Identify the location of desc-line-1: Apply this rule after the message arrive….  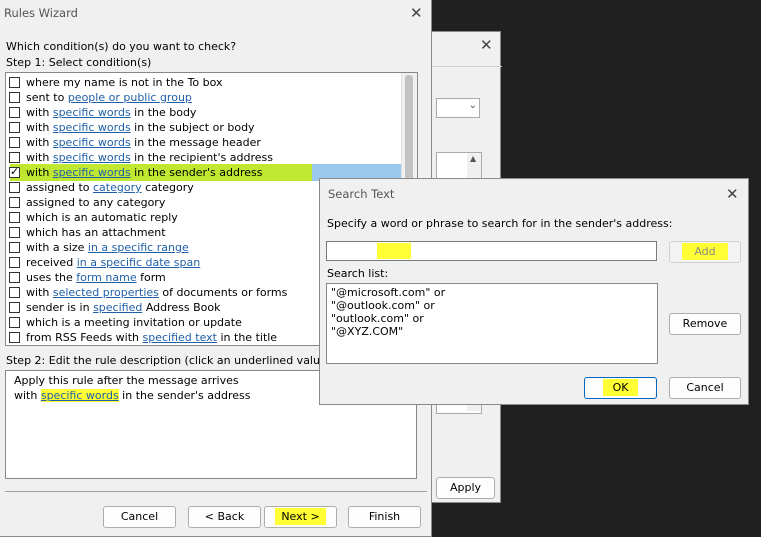
(126, 380).